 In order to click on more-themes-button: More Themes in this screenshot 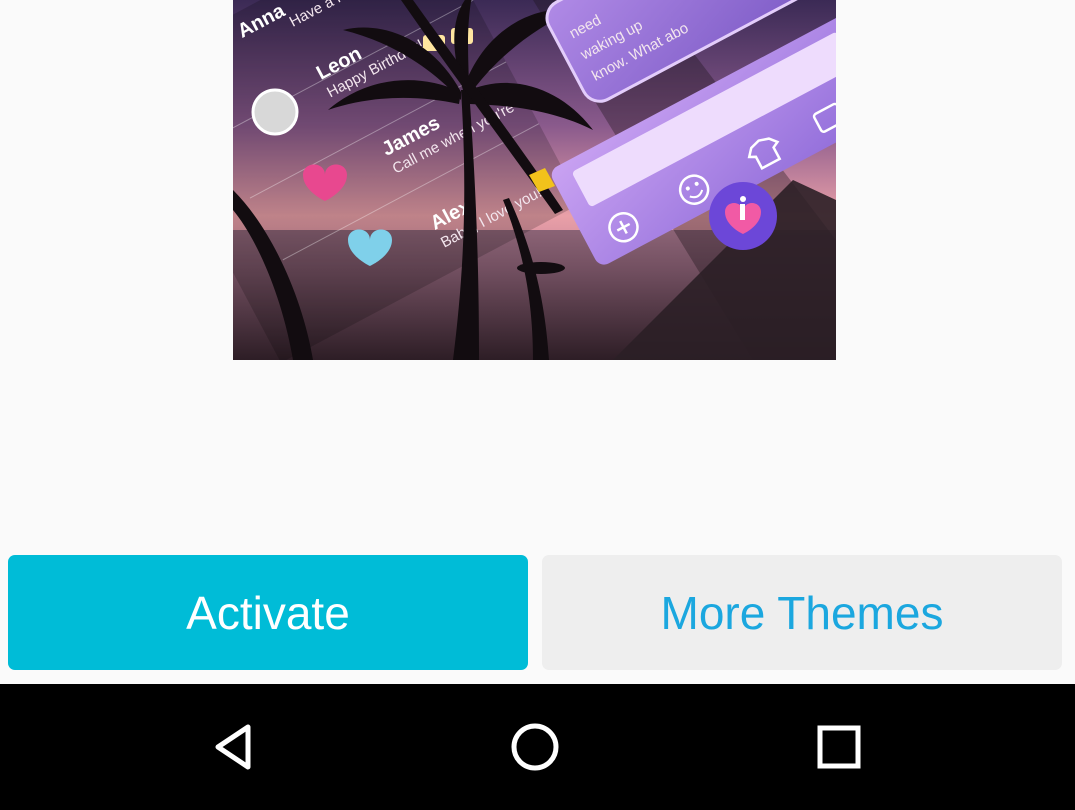, I will do `click(802, 612)`.